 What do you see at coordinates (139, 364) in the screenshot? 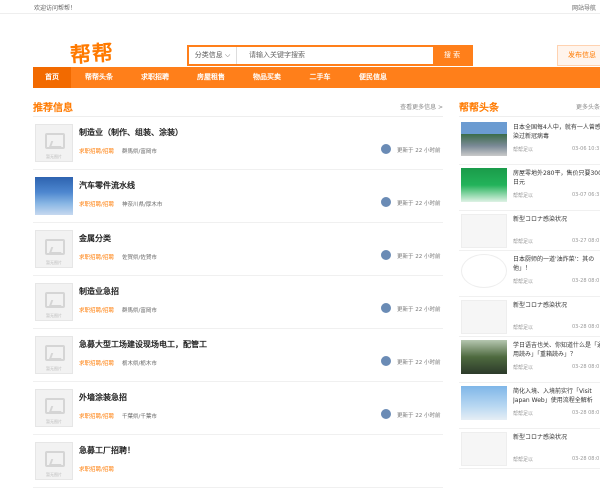
I see `listing-location: 栃木県/栃木市` at bounding box center [139, 364].